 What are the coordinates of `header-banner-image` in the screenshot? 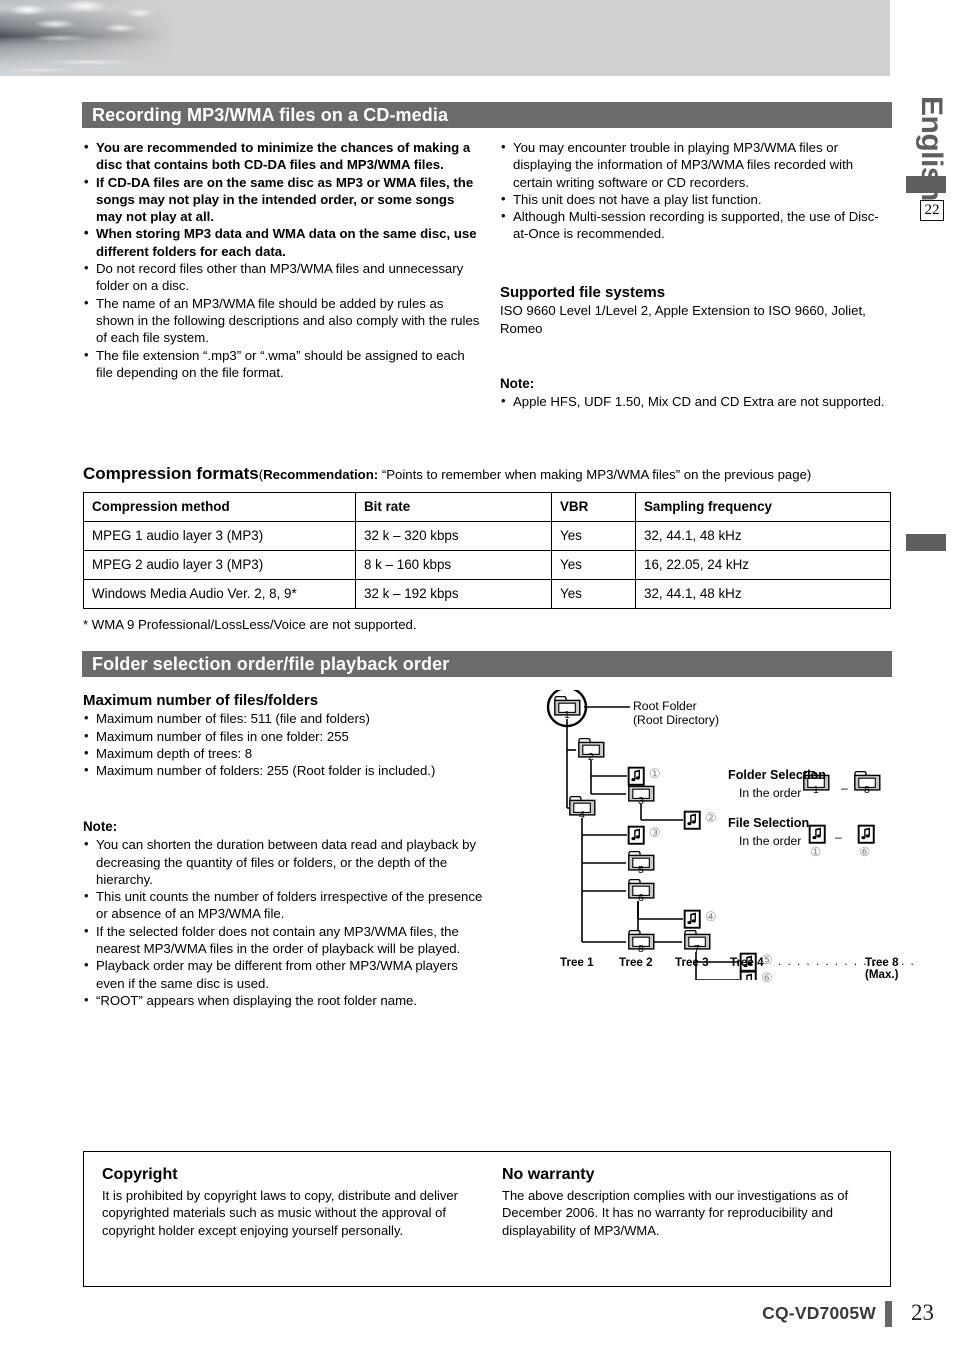 It's located at (445, 38).